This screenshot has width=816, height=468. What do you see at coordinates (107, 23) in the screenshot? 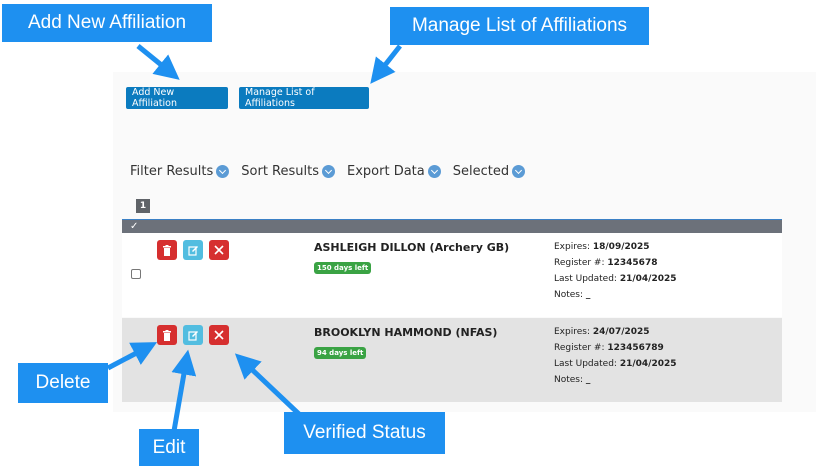
I see `callout-add: Add New Affiliation` at bounding box center [107, 23].